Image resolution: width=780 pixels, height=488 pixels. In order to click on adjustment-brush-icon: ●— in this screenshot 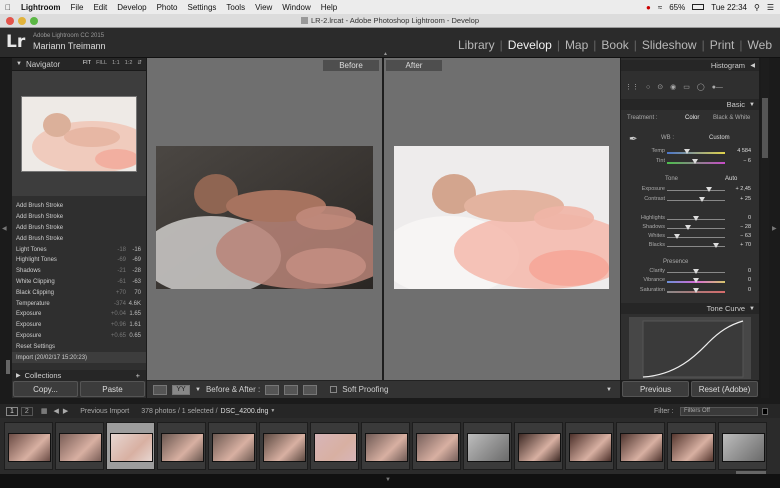, I will do `click(717, 87)`.